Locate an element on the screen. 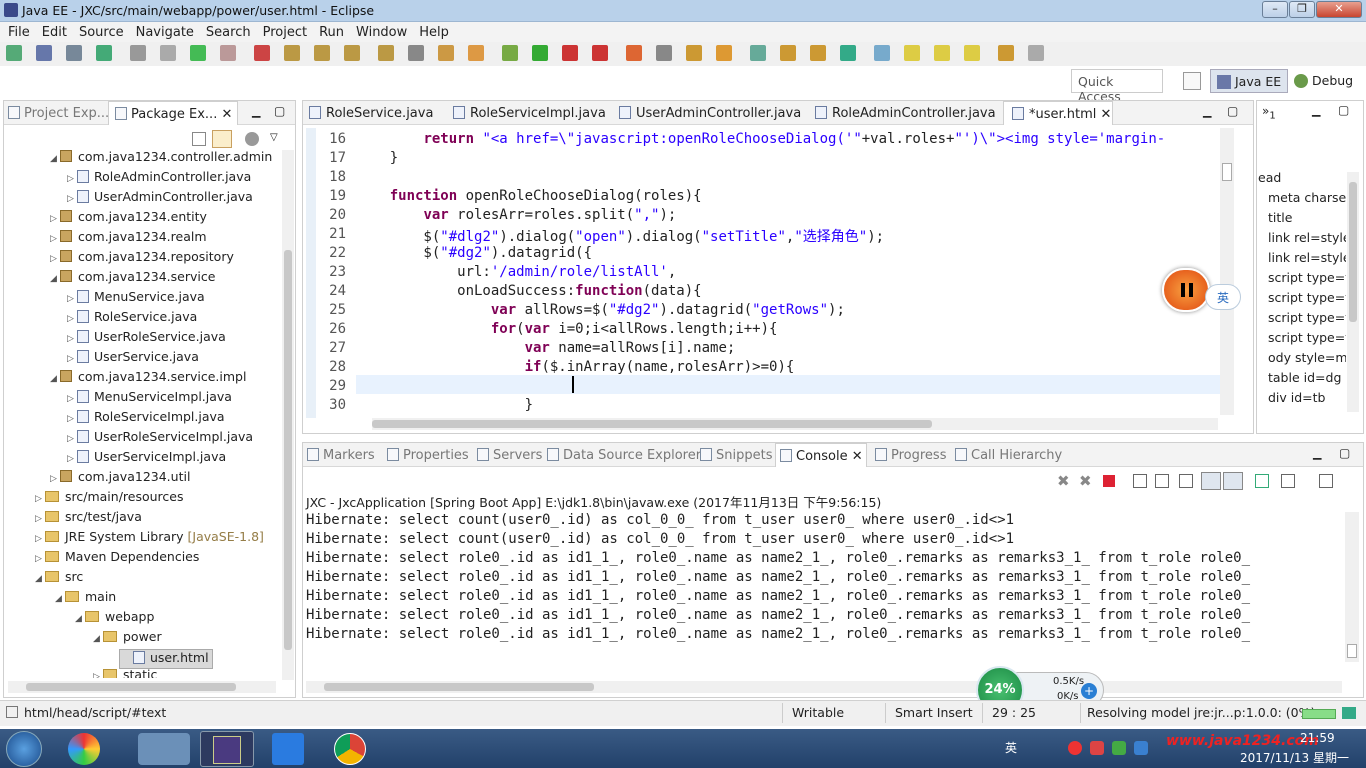  tab-console: Console ✕ is located at coordinates (821, 455).